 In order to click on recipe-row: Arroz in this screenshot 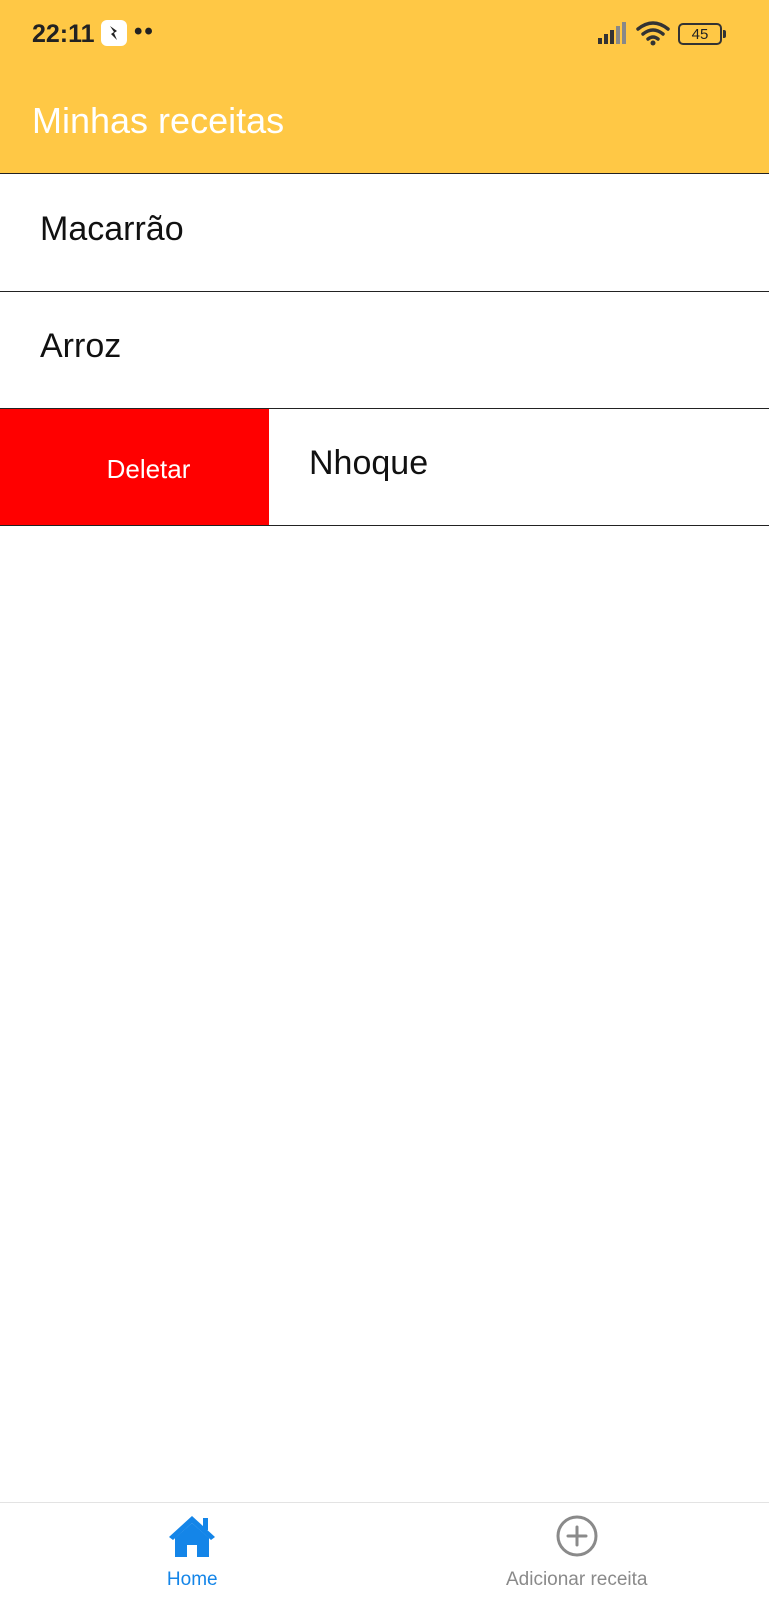, I will do `click(384, 350)`.